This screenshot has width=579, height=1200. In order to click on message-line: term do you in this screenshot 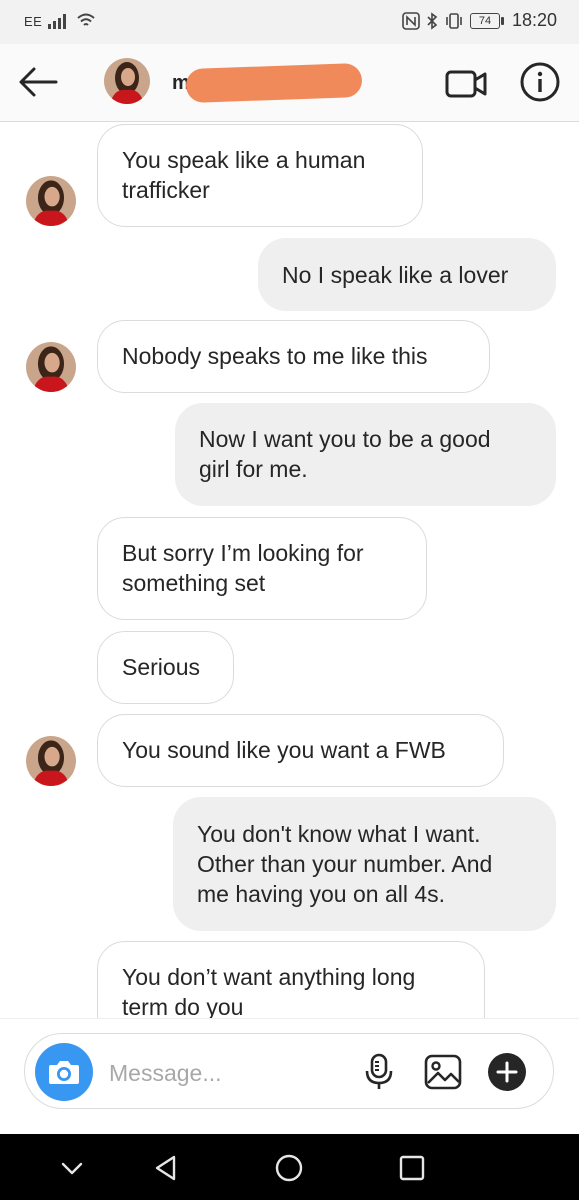, I will do `click(183, 1006)`.